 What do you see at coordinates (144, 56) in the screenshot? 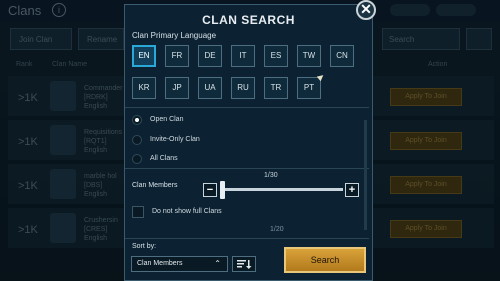
I see `language-option-en: EN` at bounding box center [144, 56].